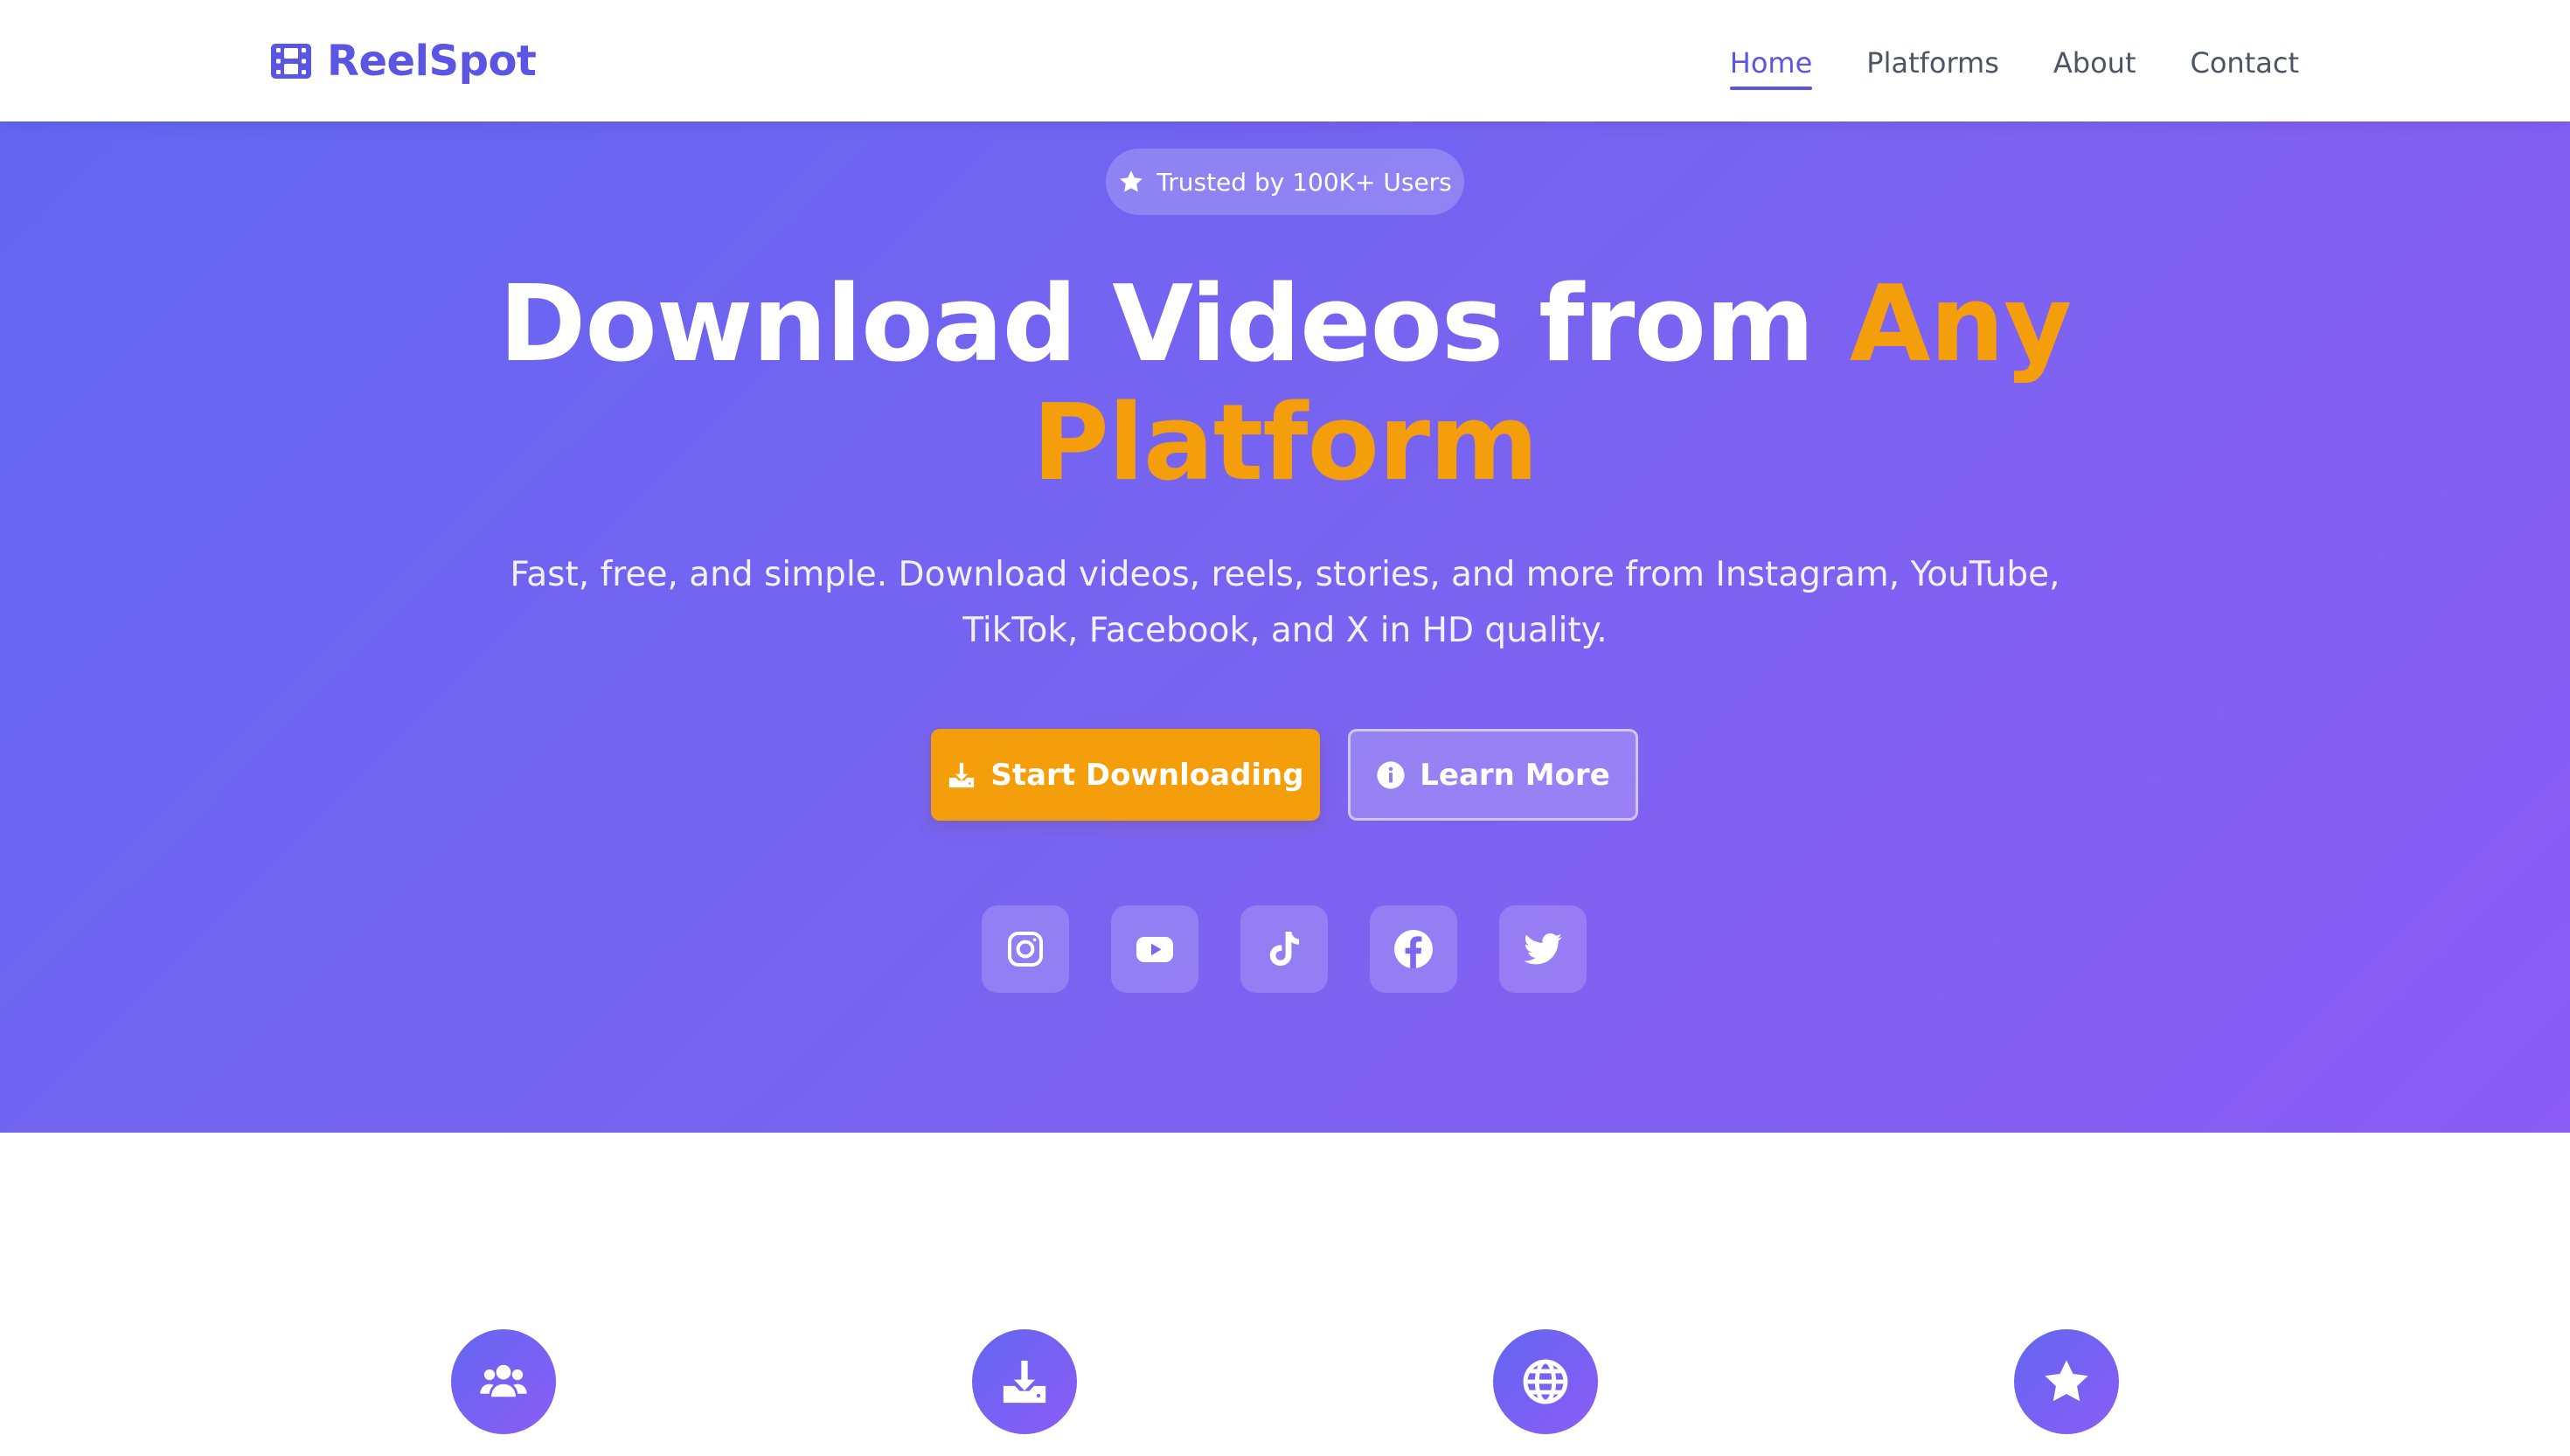  I want to click on film-icon, so click(291, 61).